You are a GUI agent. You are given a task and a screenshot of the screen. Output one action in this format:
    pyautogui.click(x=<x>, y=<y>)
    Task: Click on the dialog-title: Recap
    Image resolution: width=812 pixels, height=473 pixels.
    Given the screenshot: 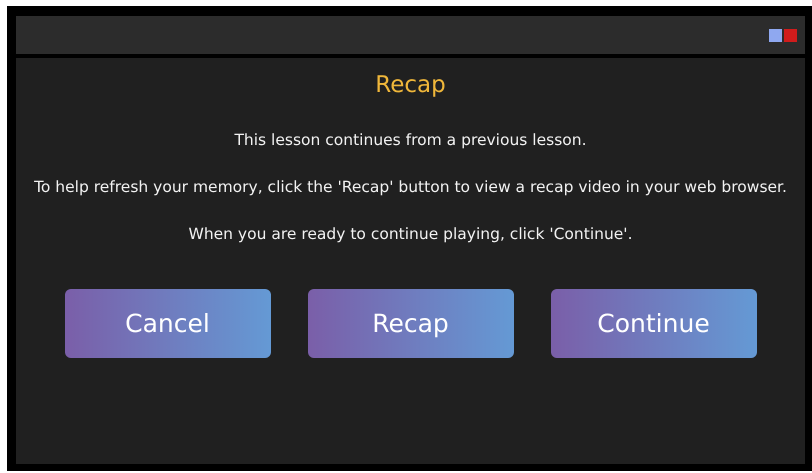 What is the action you would take?
    pyautogui.click(x=410, y=85)
    